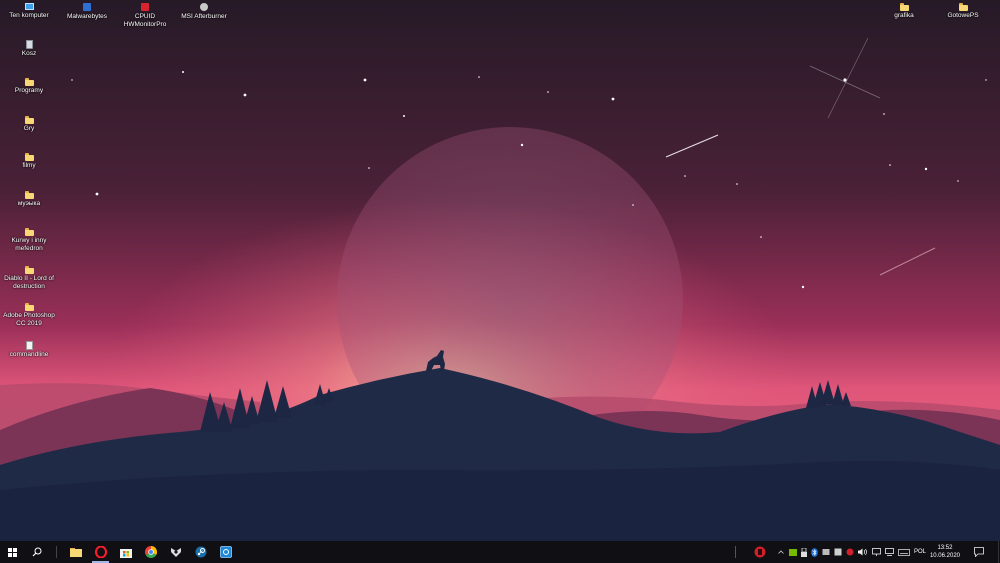 The width and height of the screenshot is (1000, 563). I want to click on desktop-icon-photoshop: Adobe Photoshop CC 2019, so click(30, 315).